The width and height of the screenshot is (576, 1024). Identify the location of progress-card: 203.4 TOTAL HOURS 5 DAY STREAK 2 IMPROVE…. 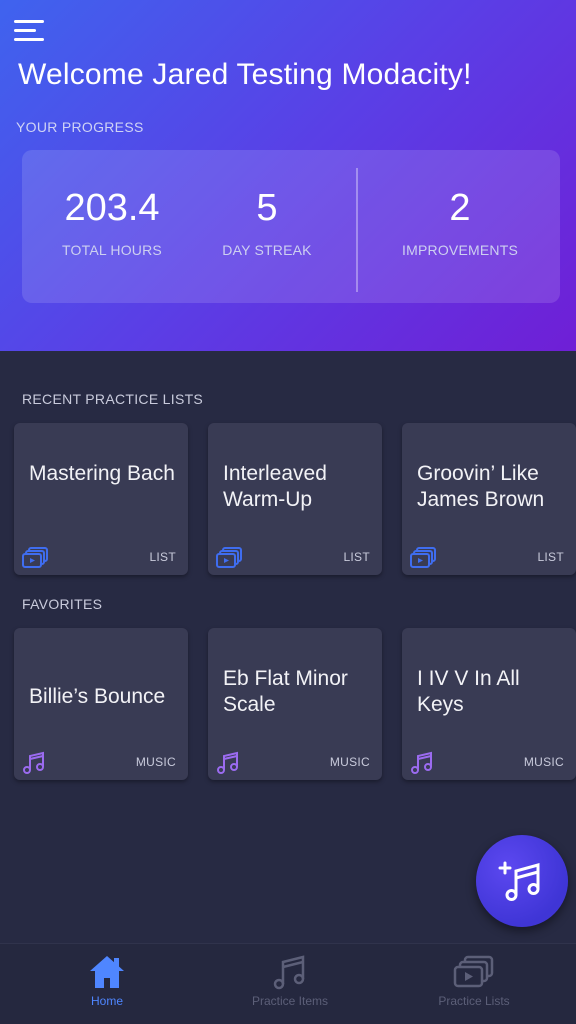
(291, 226).